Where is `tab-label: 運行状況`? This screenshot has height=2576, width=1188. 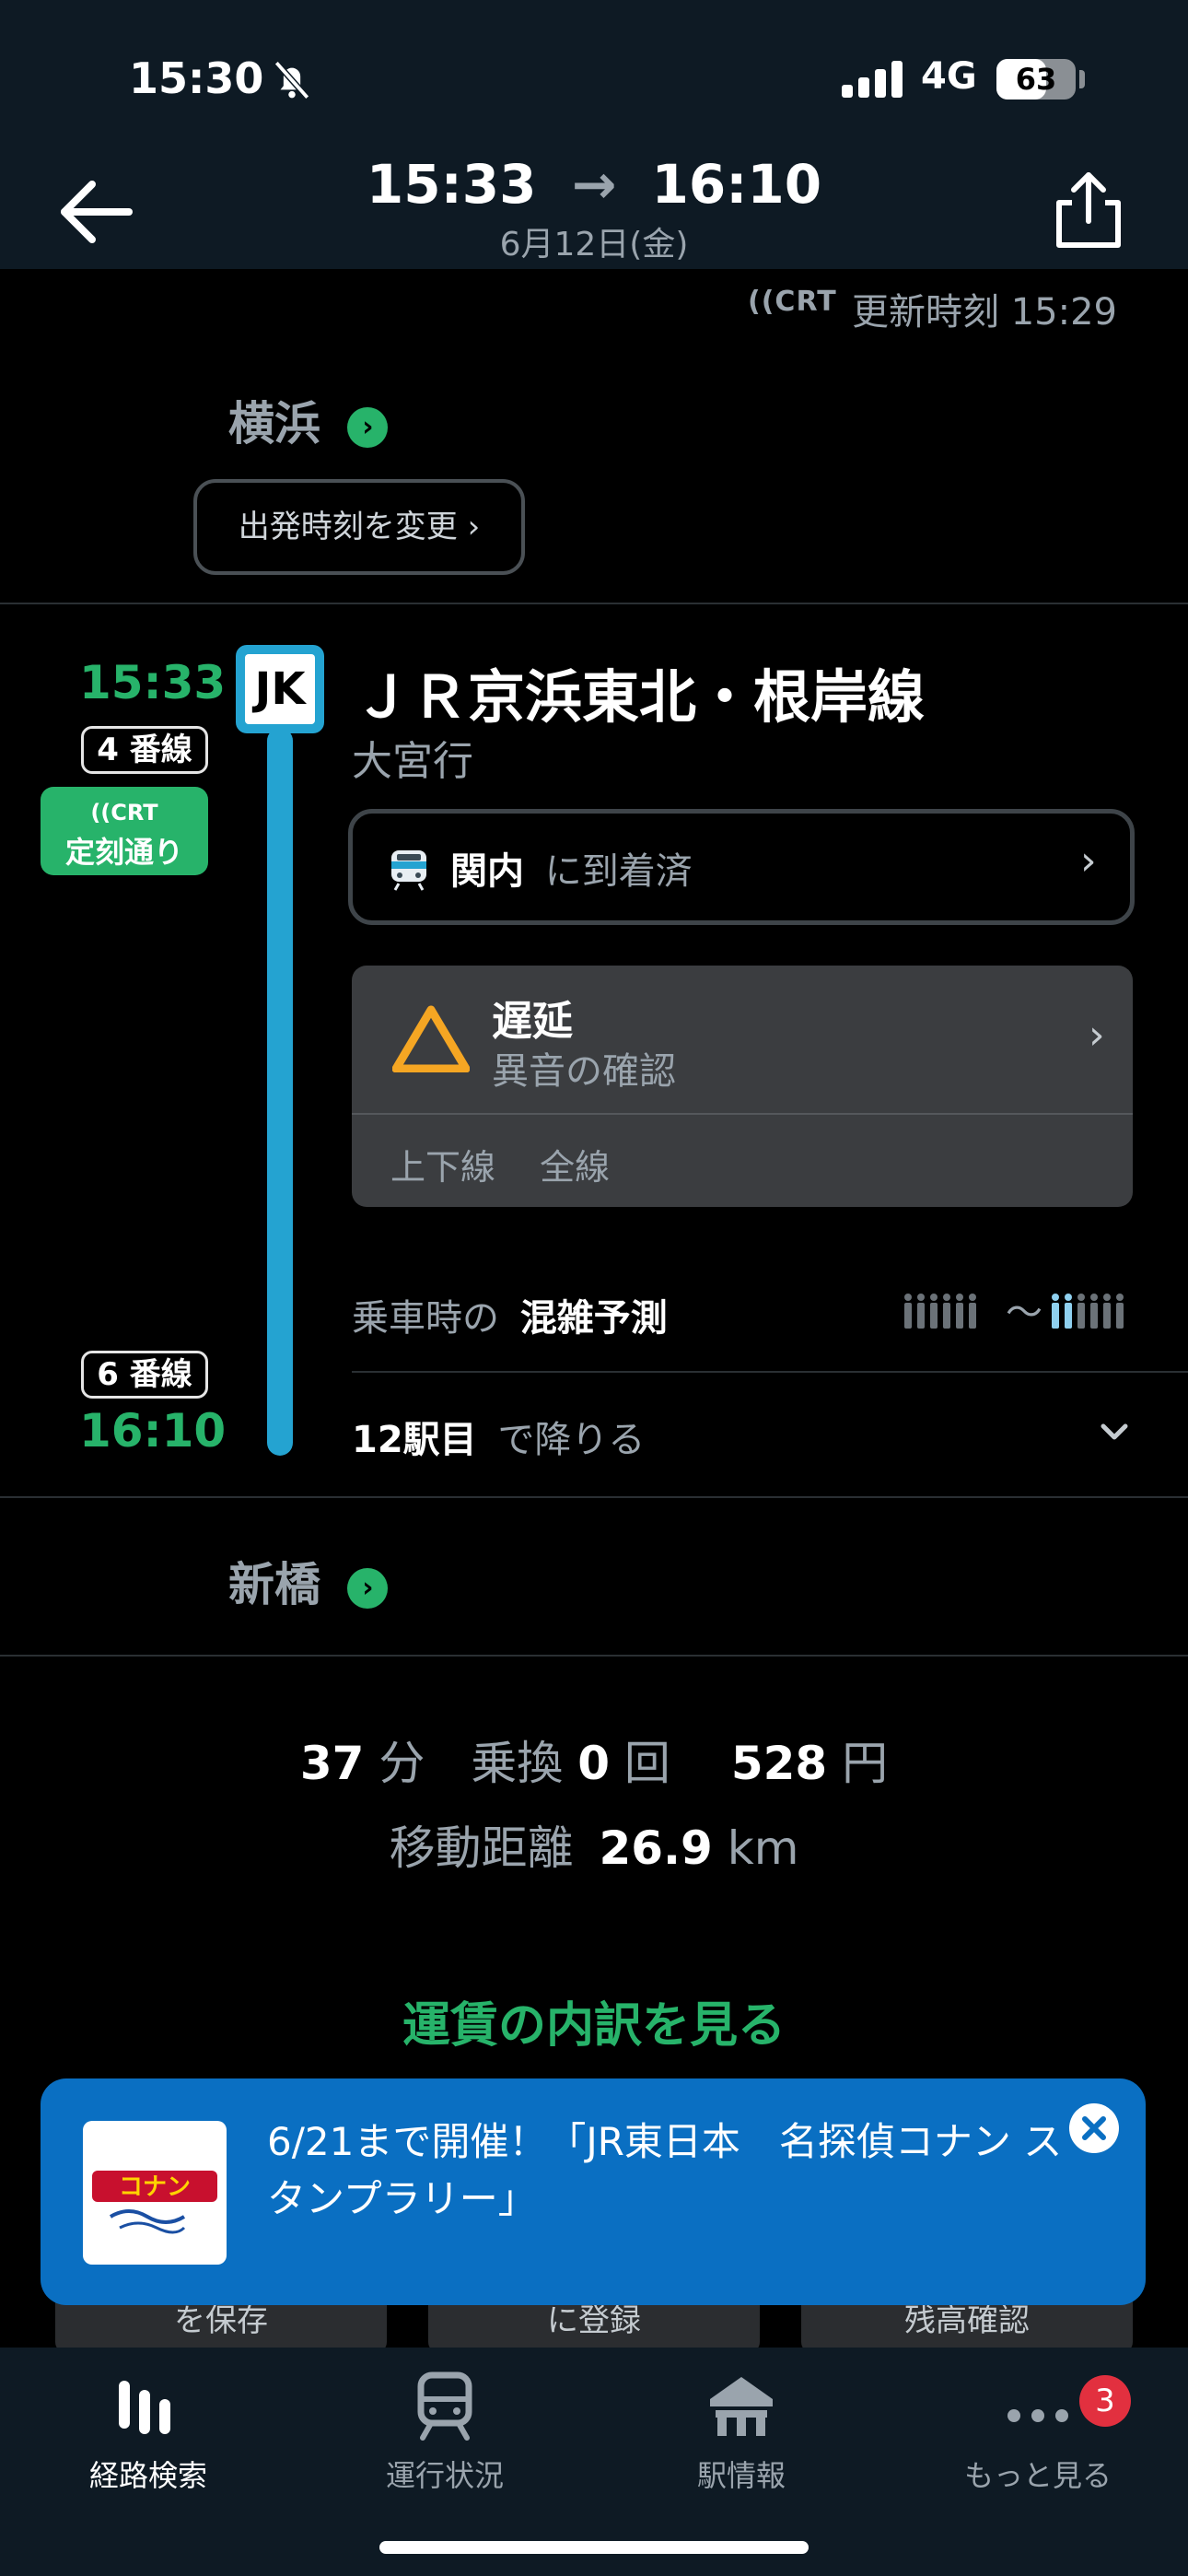 tab-label: 運行状況 is located at coordinates (444, 2475).